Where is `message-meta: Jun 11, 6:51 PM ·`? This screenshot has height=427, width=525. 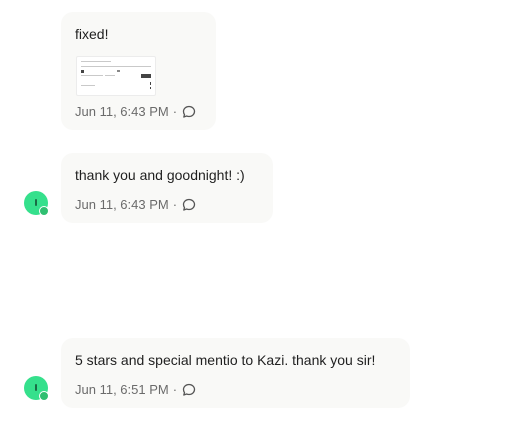 message-meta: Jun 11, 6:51 PM · is located at coordinates (135, 389).